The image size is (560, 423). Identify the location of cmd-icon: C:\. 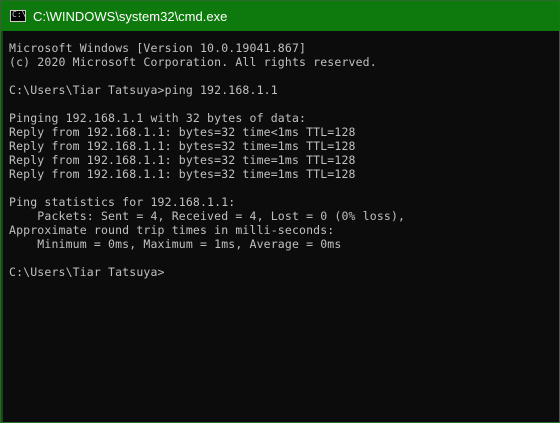
(18, 16).